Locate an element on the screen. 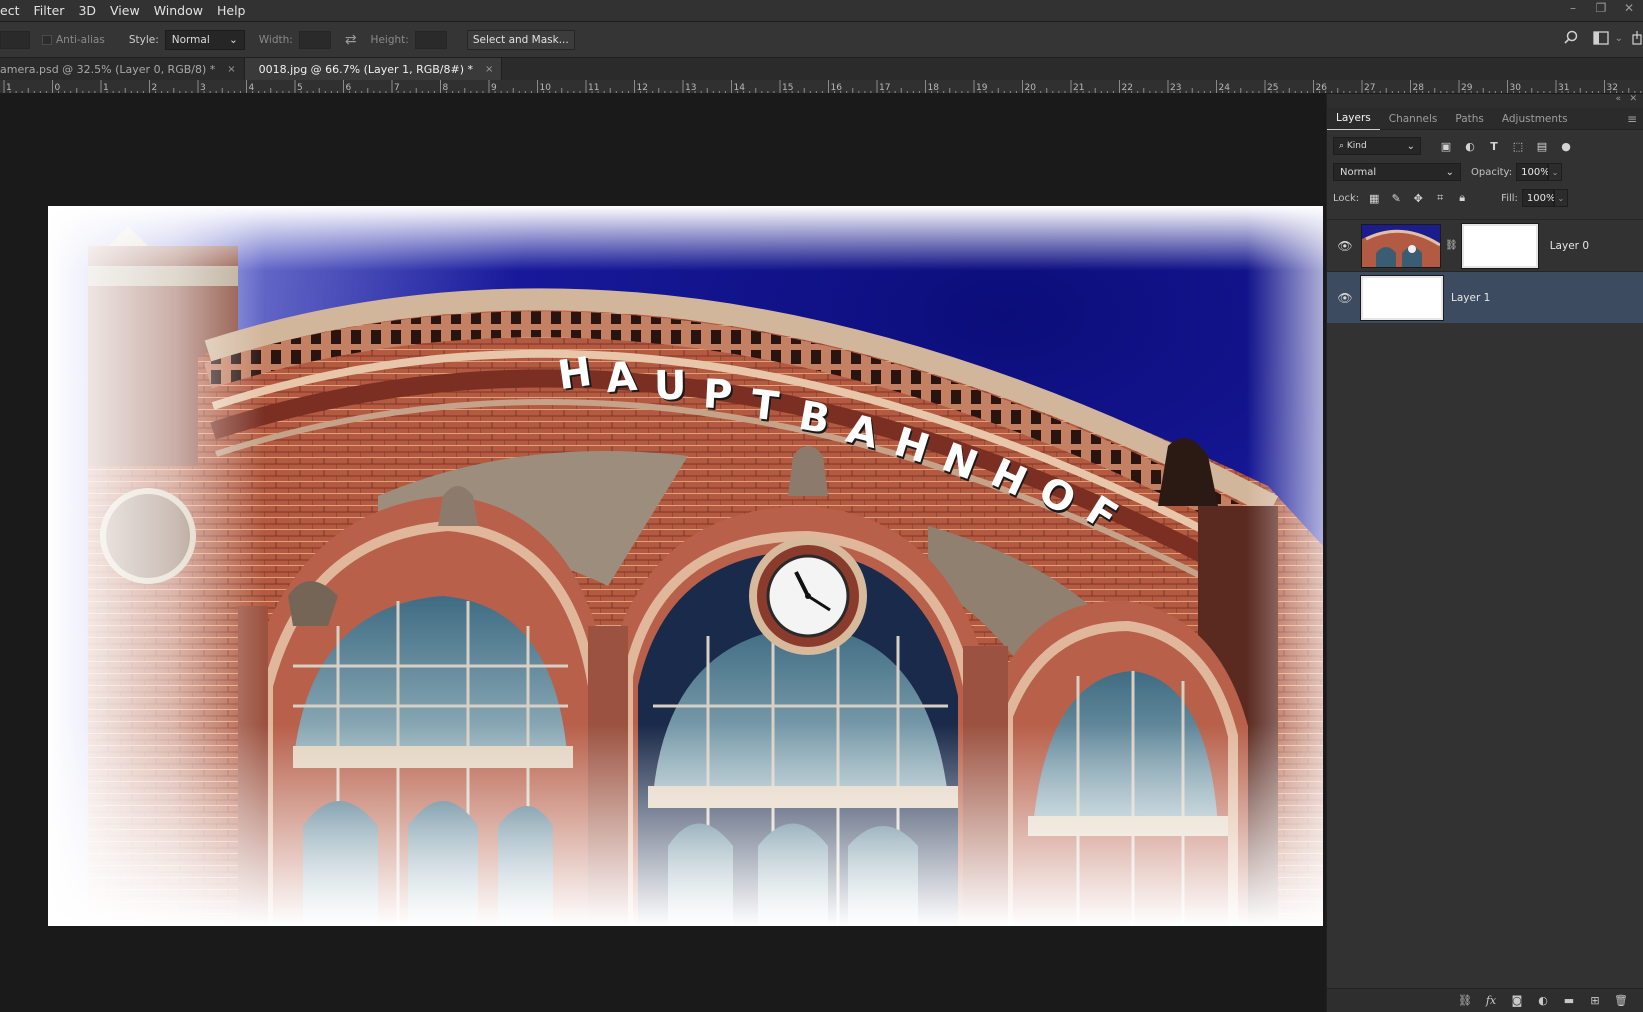 Image resolution: width=1643 pixels, height=1012 pixels. new-group-icon: ▬ is located at coordinates (1569, 1000).